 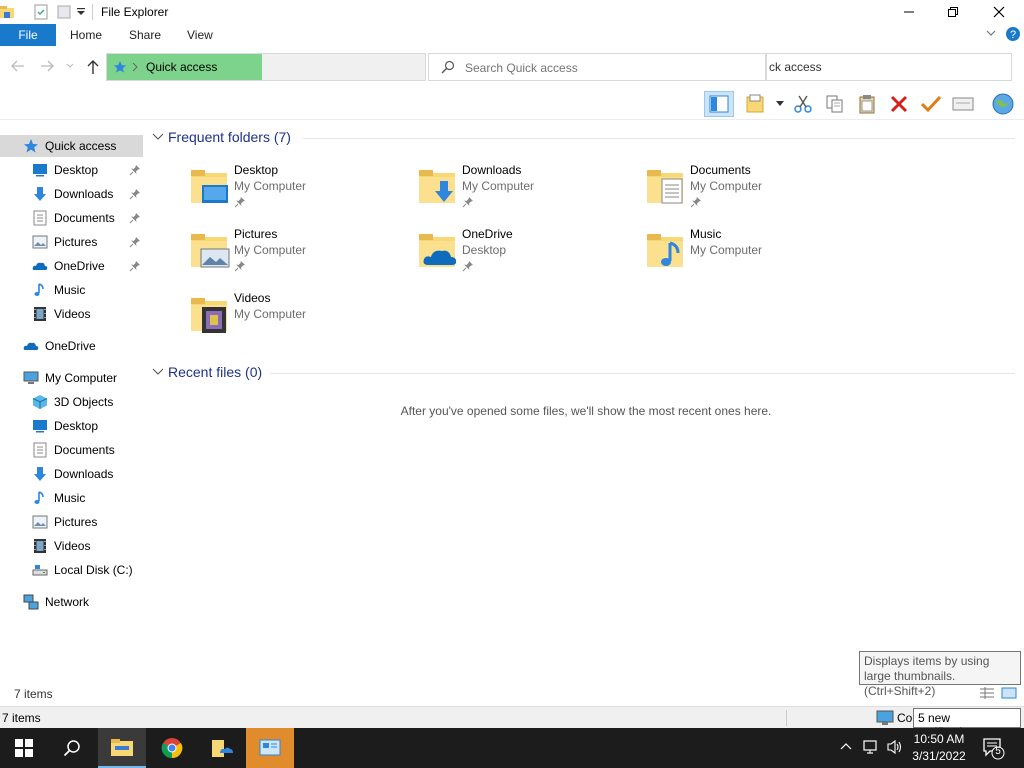 I want to click on chevron-down-icon, so click(x=158, y=136).